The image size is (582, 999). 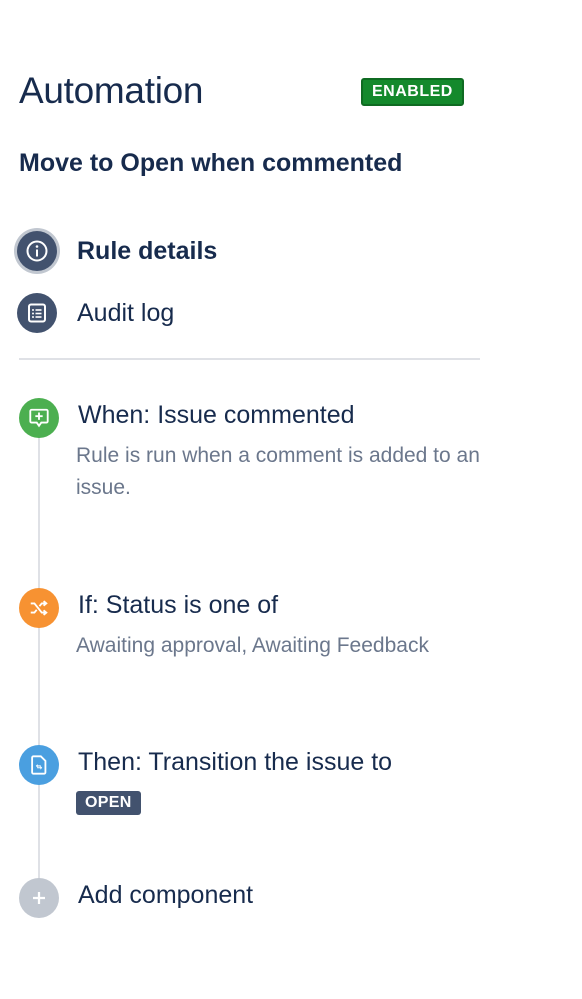 What do you see at coordinates (216, 415) in the screenshot?
I see `component-title: When: Issue commented` at bounding box center [216, 415].